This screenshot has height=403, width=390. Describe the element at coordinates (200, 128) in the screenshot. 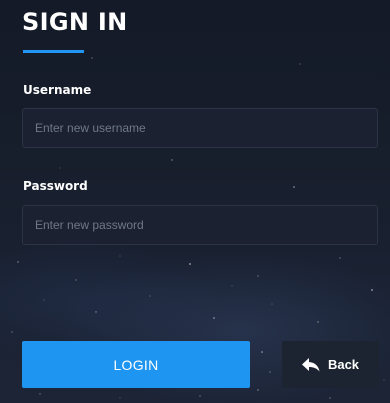

I see `username-input` at that location.